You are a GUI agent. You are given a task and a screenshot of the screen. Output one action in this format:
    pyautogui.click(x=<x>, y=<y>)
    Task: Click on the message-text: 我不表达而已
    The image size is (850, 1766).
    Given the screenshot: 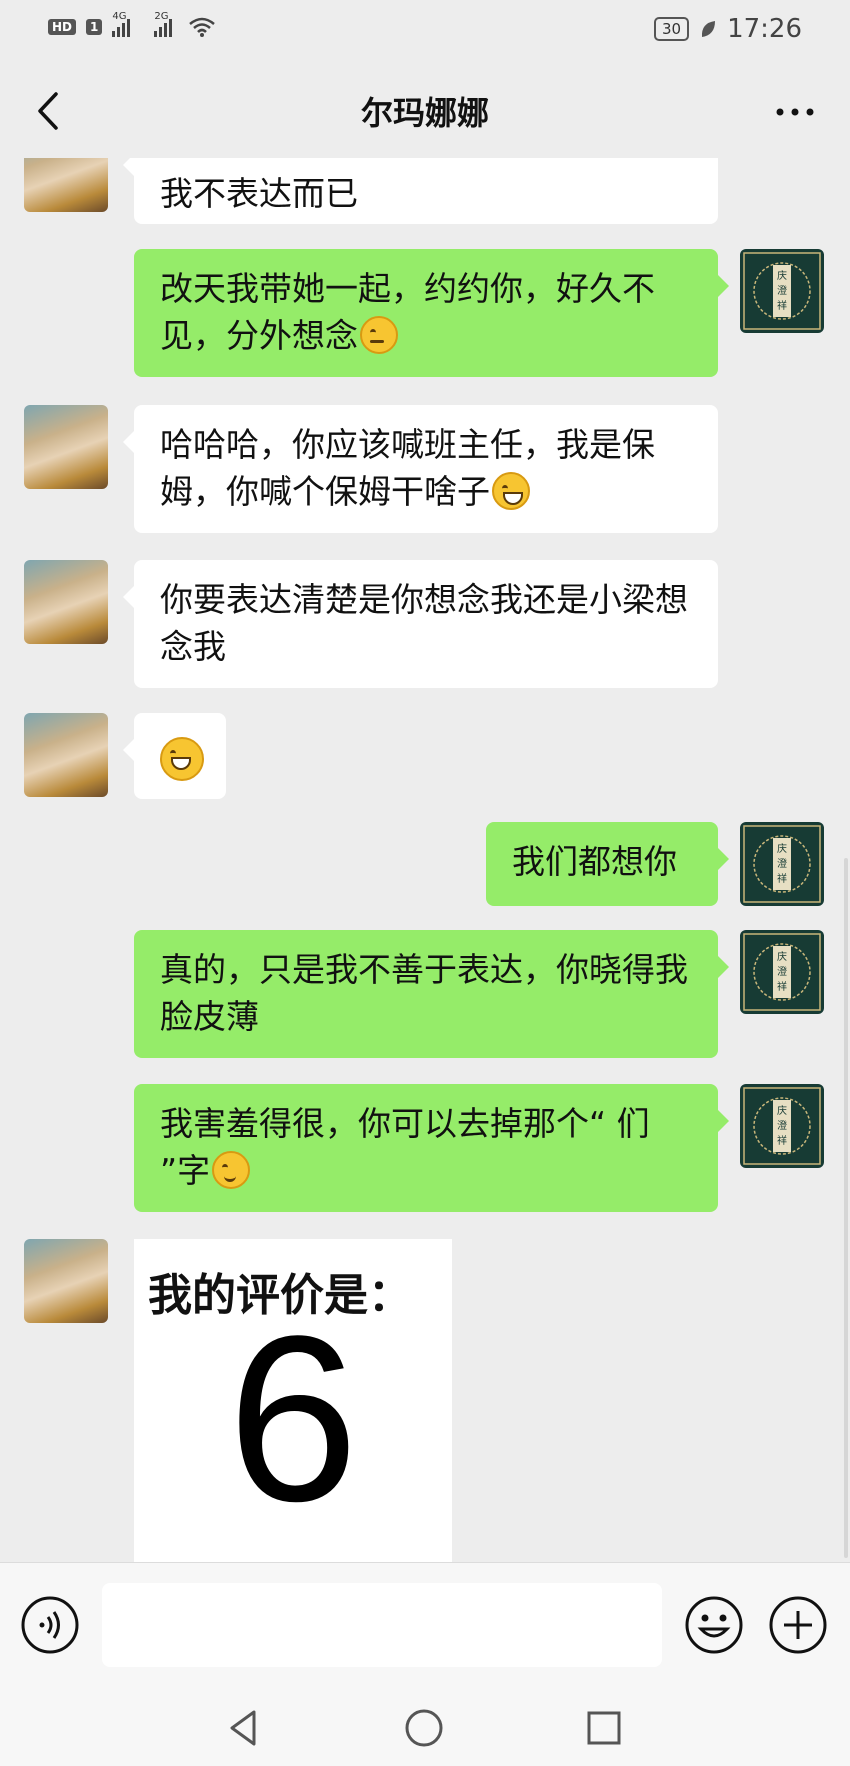 What is the action you would take?
    pyautogui.click(x=259, y=193)
    